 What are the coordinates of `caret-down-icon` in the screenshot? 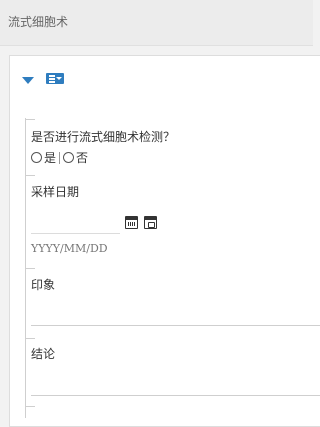 It's located at (28, 80).